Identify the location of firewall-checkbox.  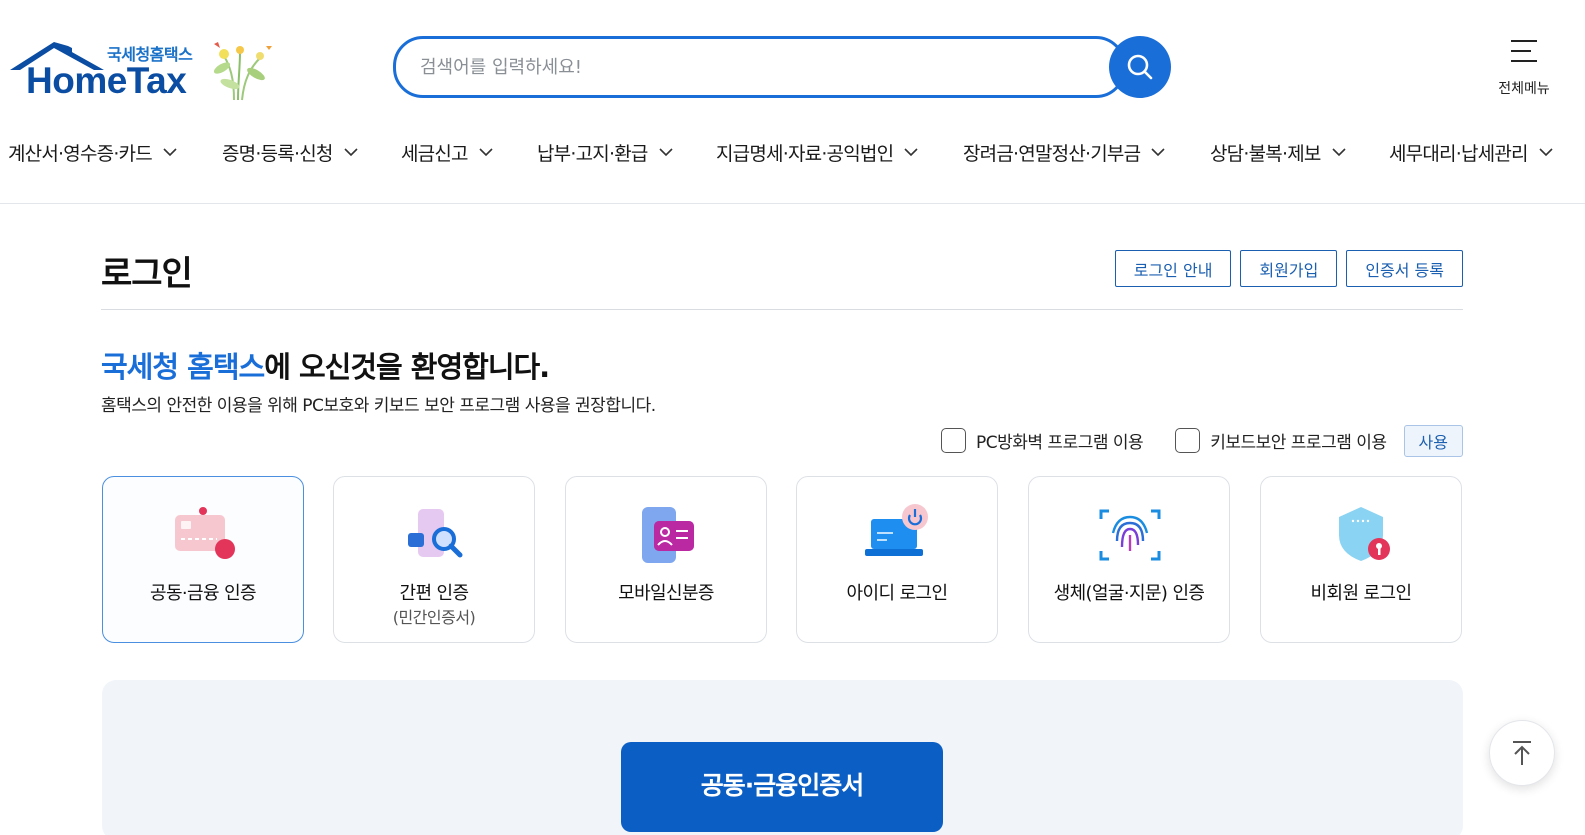
(953, 440).